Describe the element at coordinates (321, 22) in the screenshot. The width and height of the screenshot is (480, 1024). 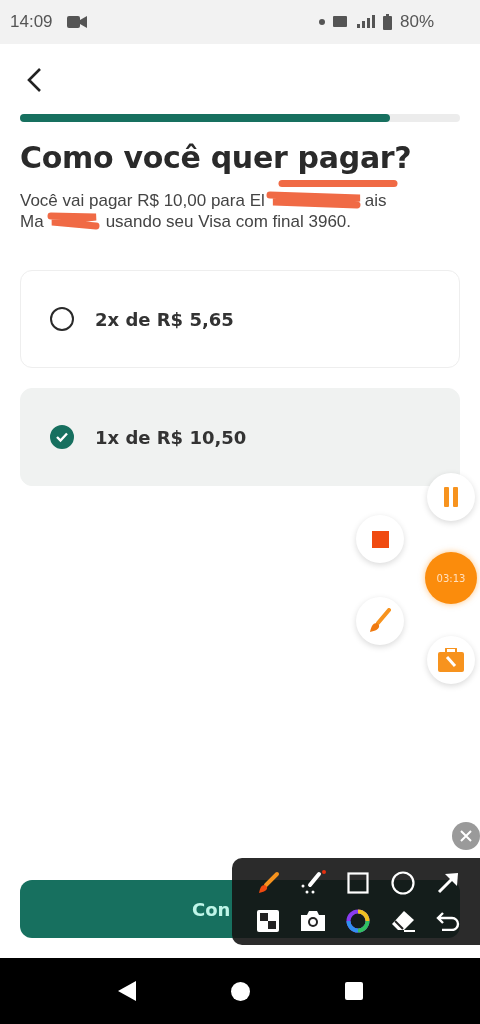
I see `notification-dot-icon` at that location.